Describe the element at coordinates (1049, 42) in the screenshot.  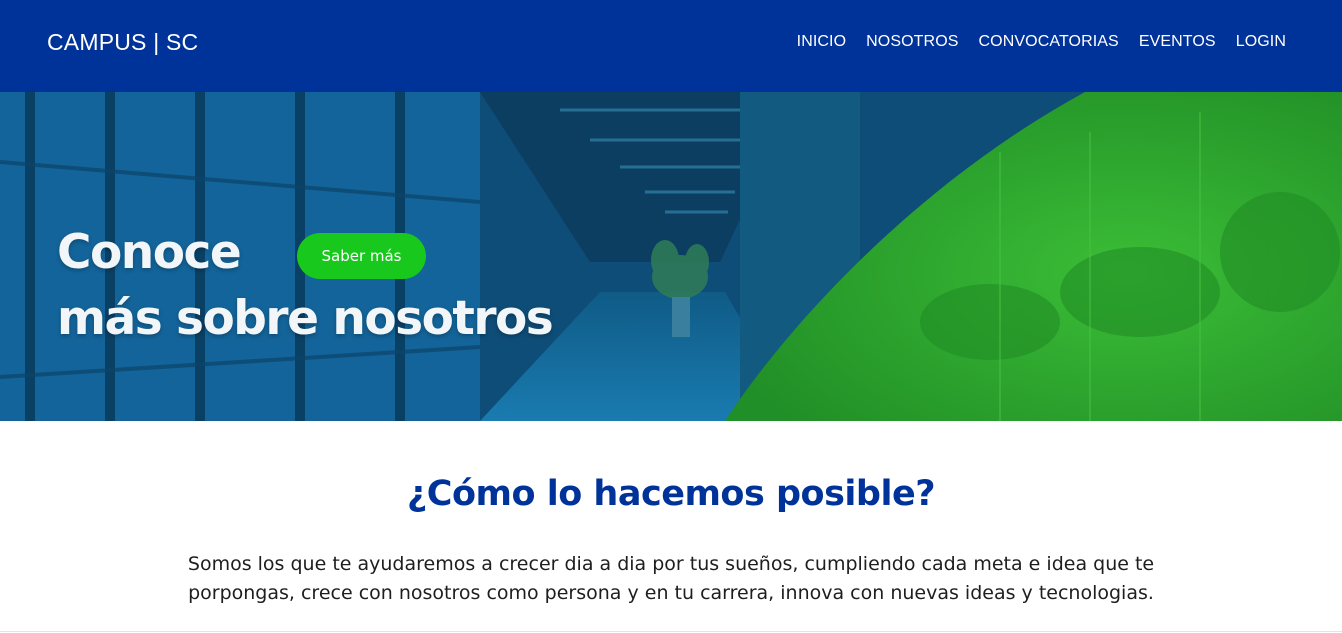
I see `nav-link-convocatorias: CONVOCATORIAS` at that location.